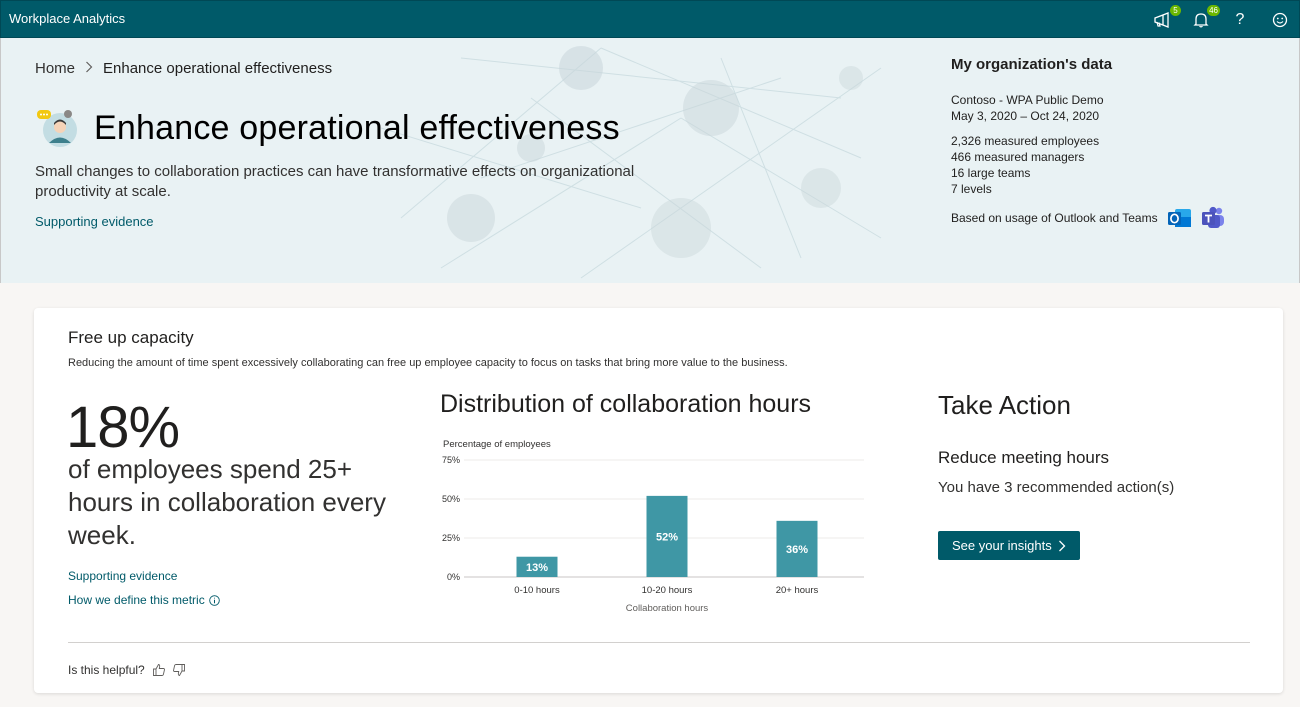 The height and width of the screenshot is (707, 1300). I want to click on feedback-row: Is this helpful?, so click(127, 670).